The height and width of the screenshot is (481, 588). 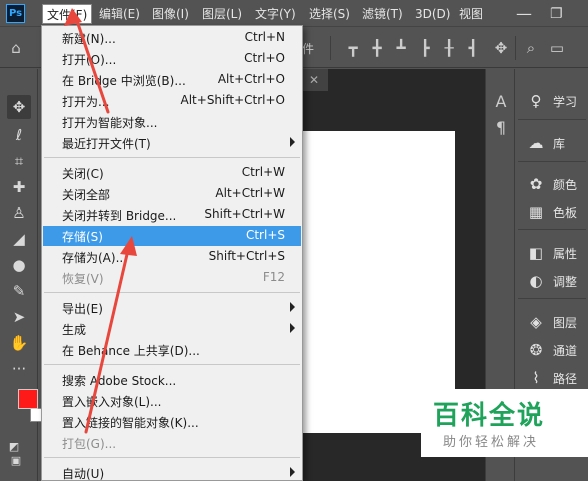 What do you see at coordinates (172, 329) in the screenshot?
I see `menu-item-generate: 生成` at bounding box center [172, 329].